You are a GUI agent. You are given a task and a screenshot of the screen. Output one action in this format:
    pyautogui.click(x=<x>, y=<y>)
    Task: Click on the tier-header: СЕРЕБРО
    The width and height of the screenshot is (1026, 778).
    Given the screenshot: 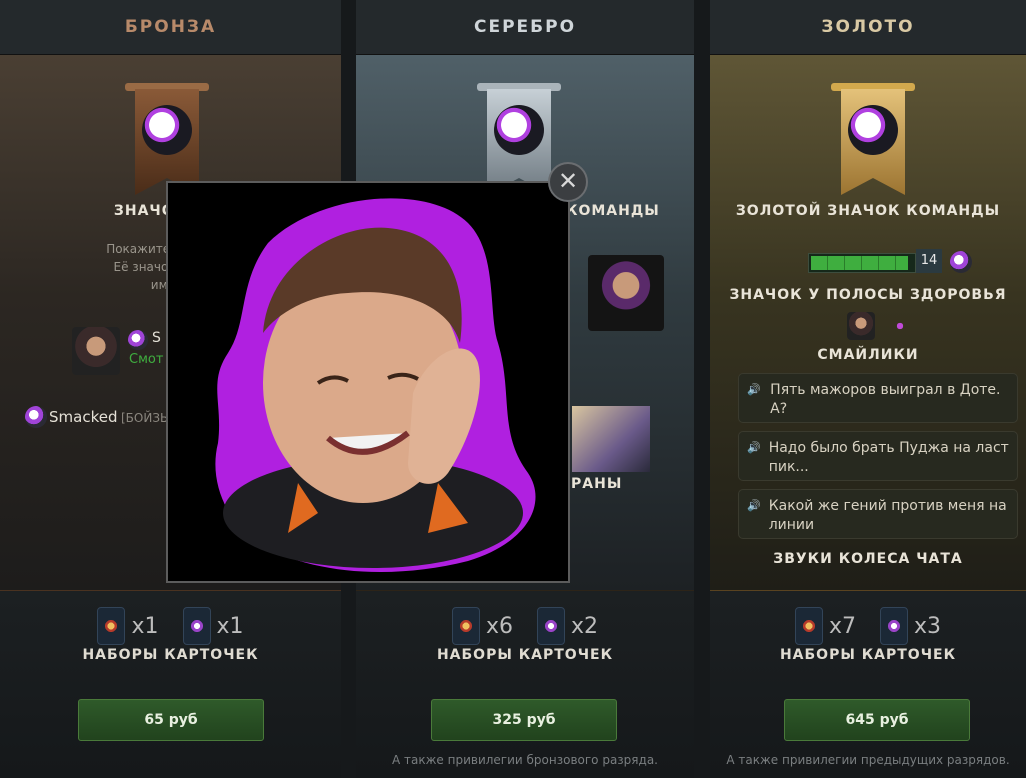 What is the action you would take?
    pyautogui.click(x=525, y=27)
    